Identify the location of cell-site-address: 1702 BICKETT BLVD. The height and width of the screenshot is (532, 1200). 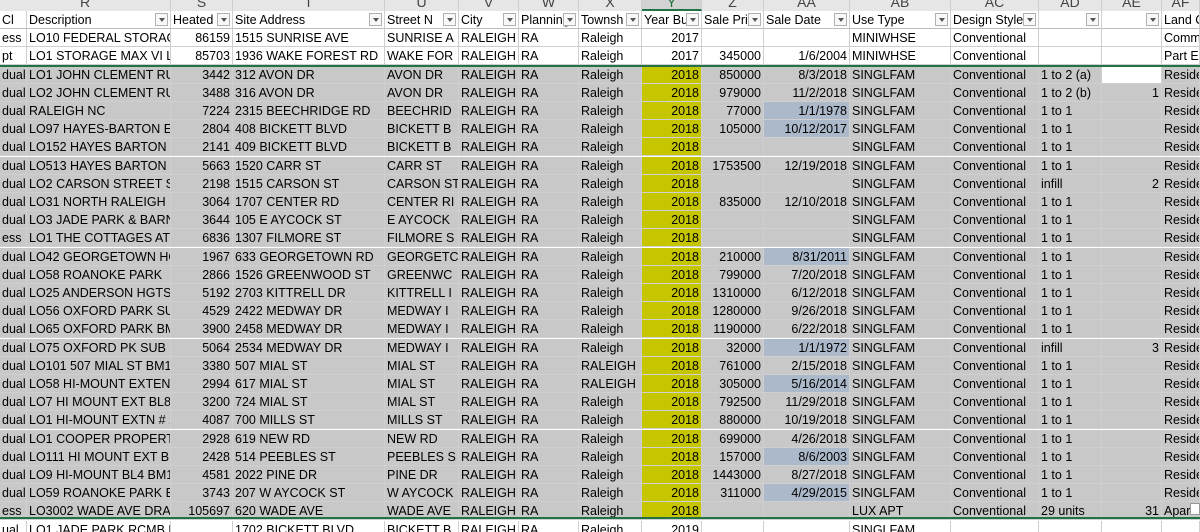
(309, 526).